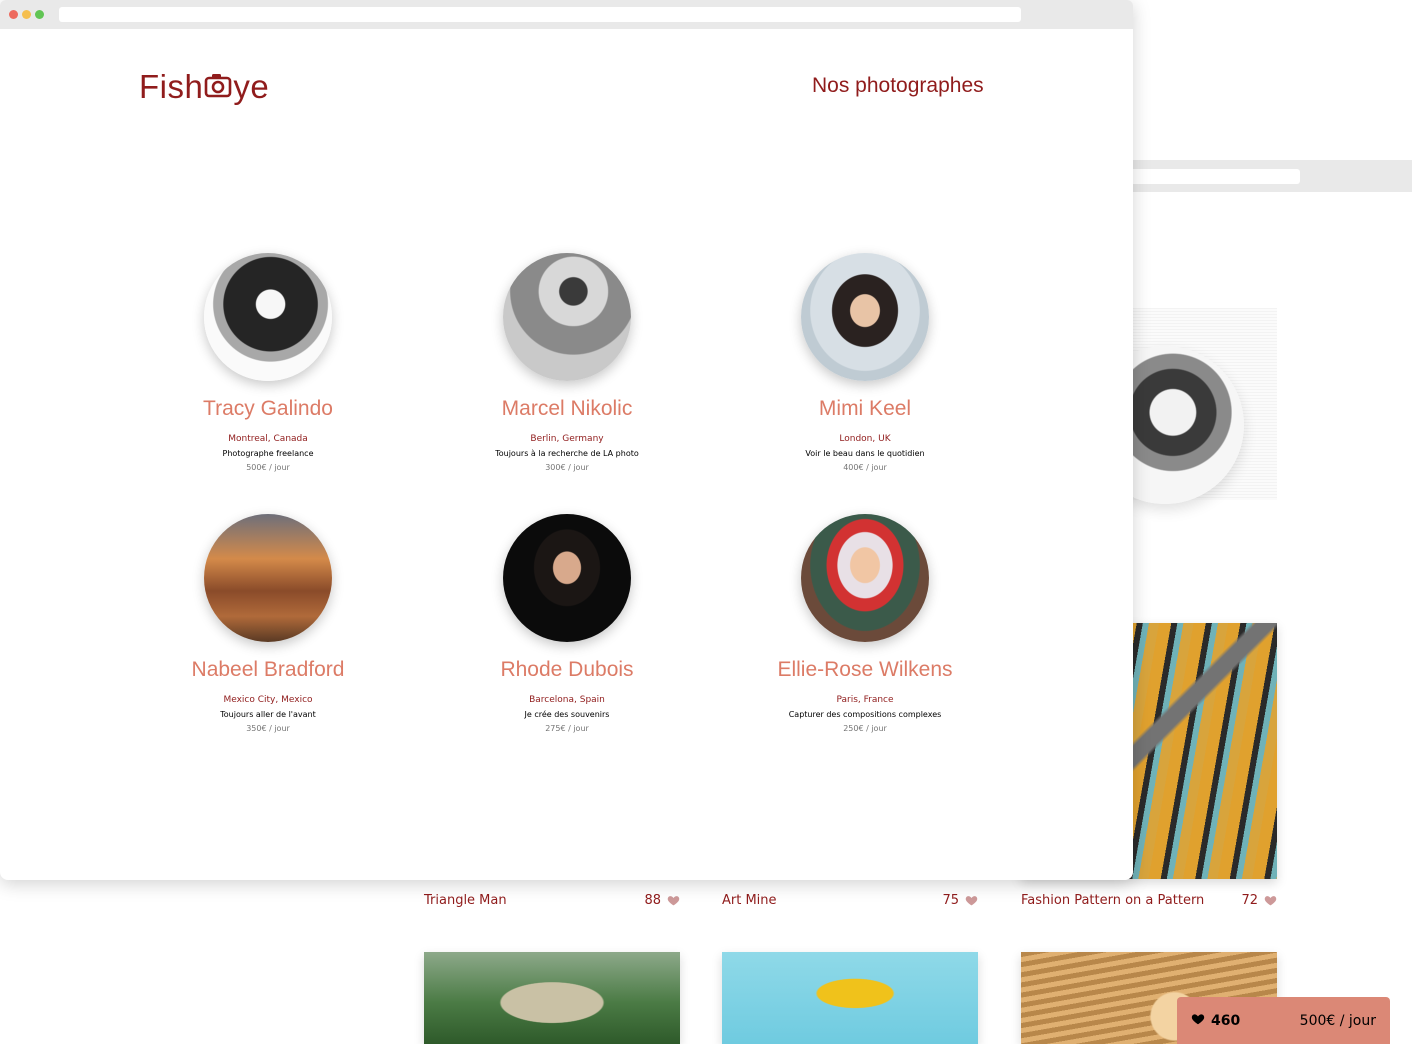  What do you see at coordinates (865, 409) in the screenshot?
I see `photographer-name: Mimi Keel` at bounding box center [865, 409].